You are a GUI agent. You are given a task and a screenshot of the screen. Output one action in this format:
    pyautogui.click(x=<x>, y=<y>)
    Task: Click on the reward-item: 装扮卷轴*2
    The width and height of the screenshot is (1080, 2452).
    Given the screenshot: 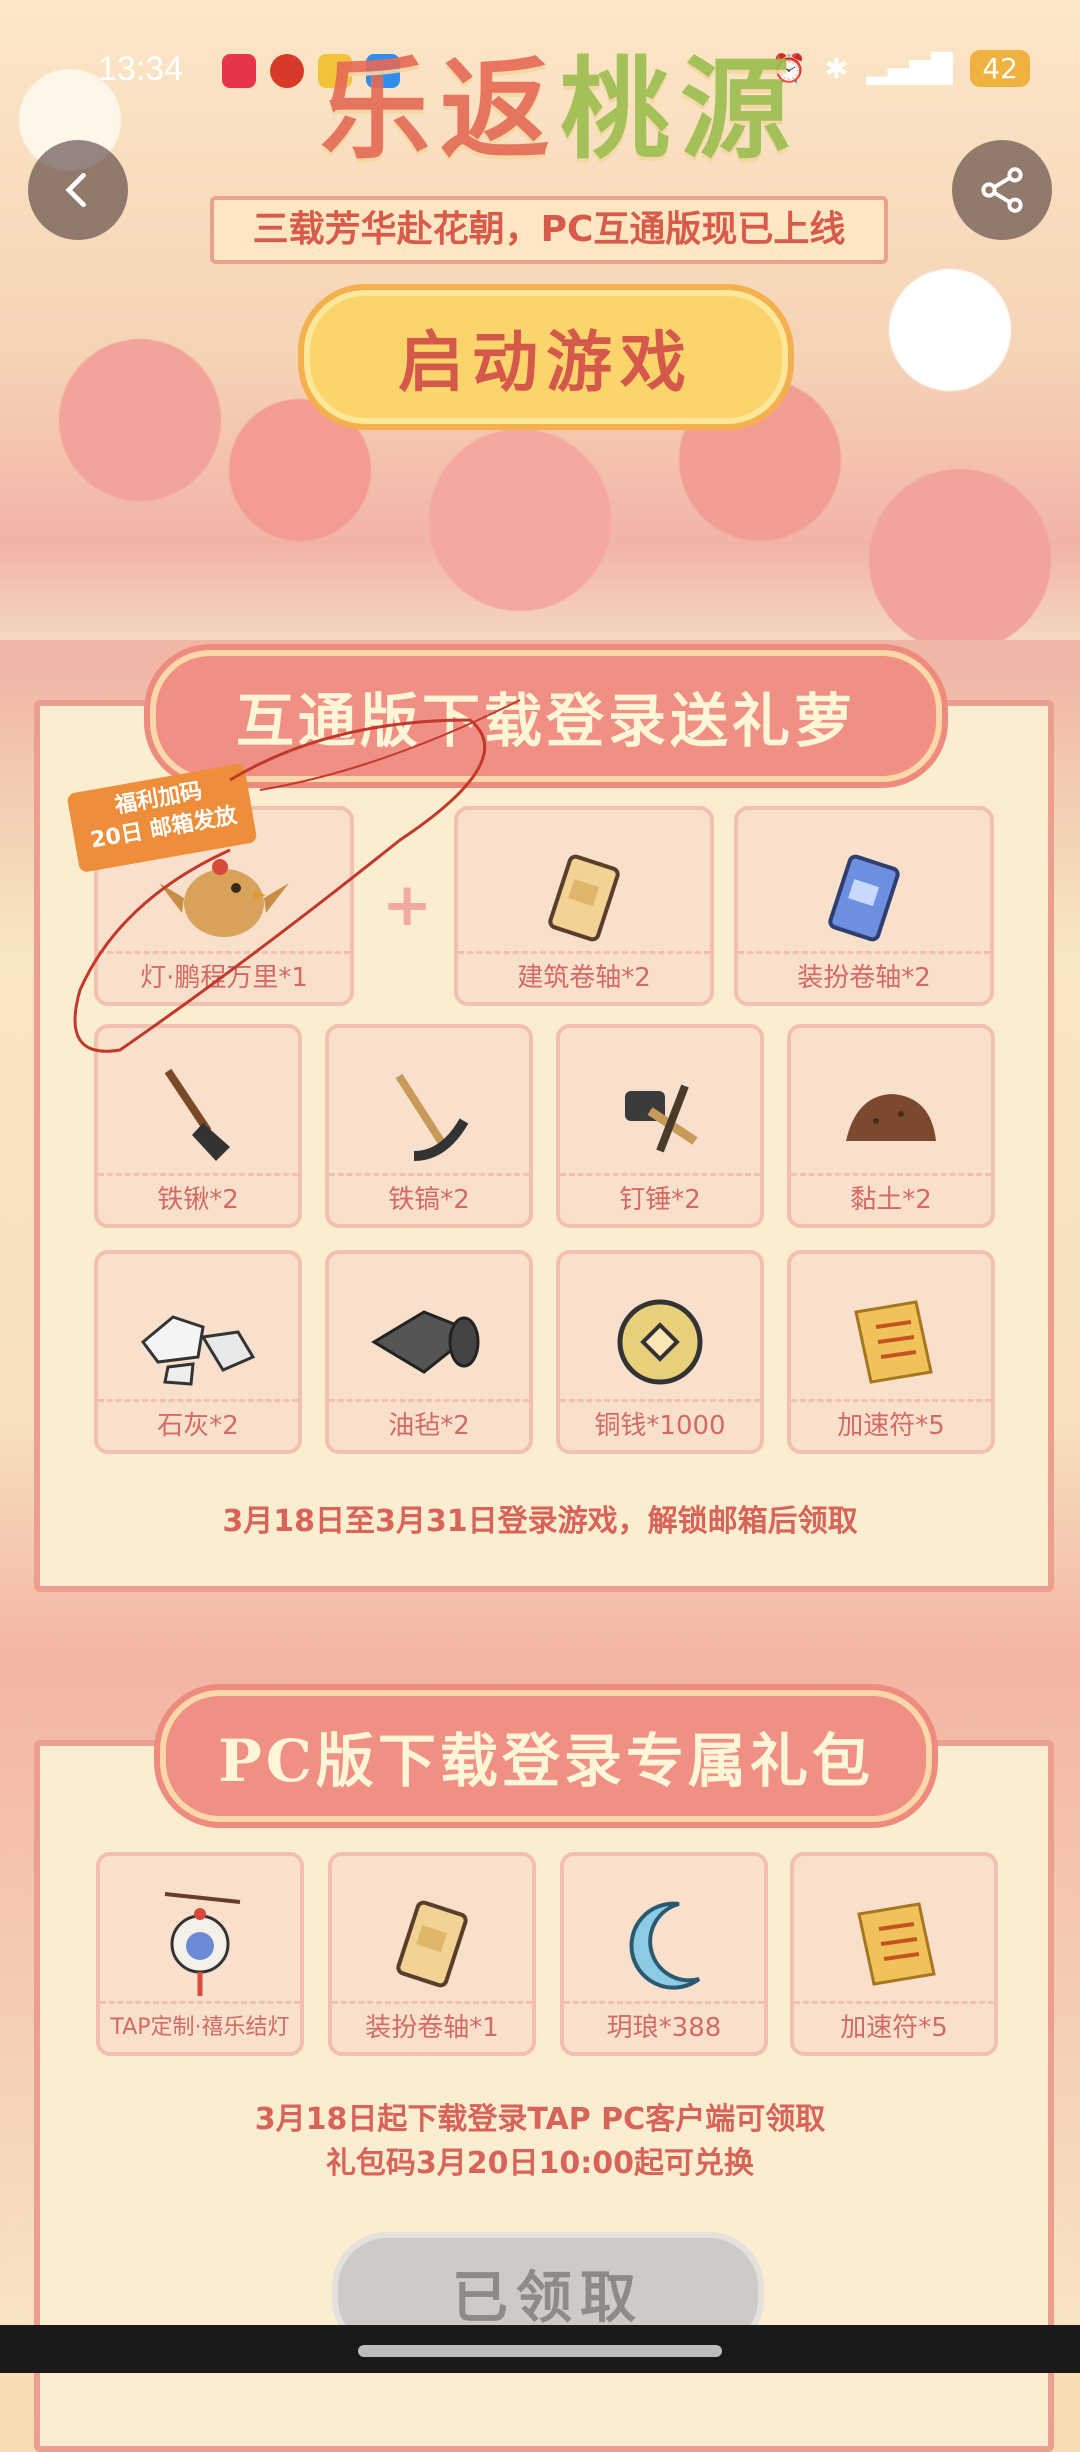 What is the action you would take?
    pyautogui.click(x=864, y=906)
    